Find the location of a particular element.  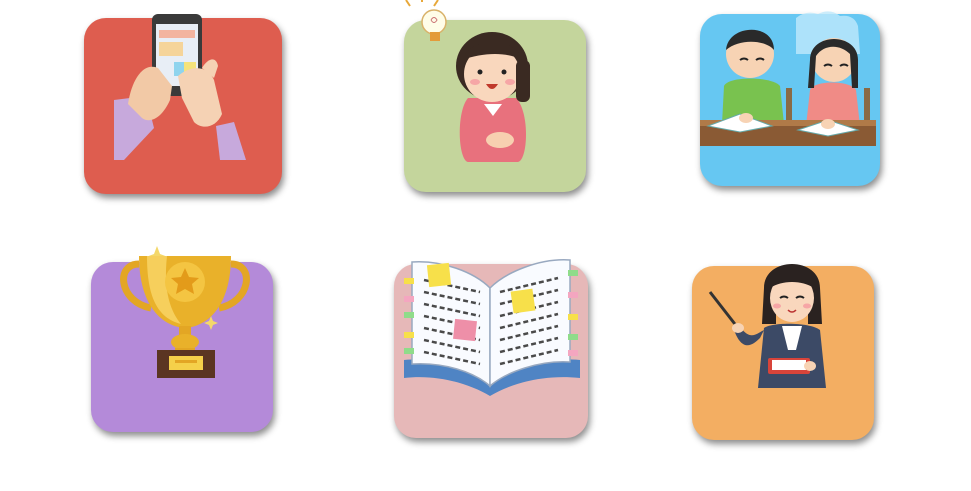

tile-smartphone is located at coordinates (183, 104).